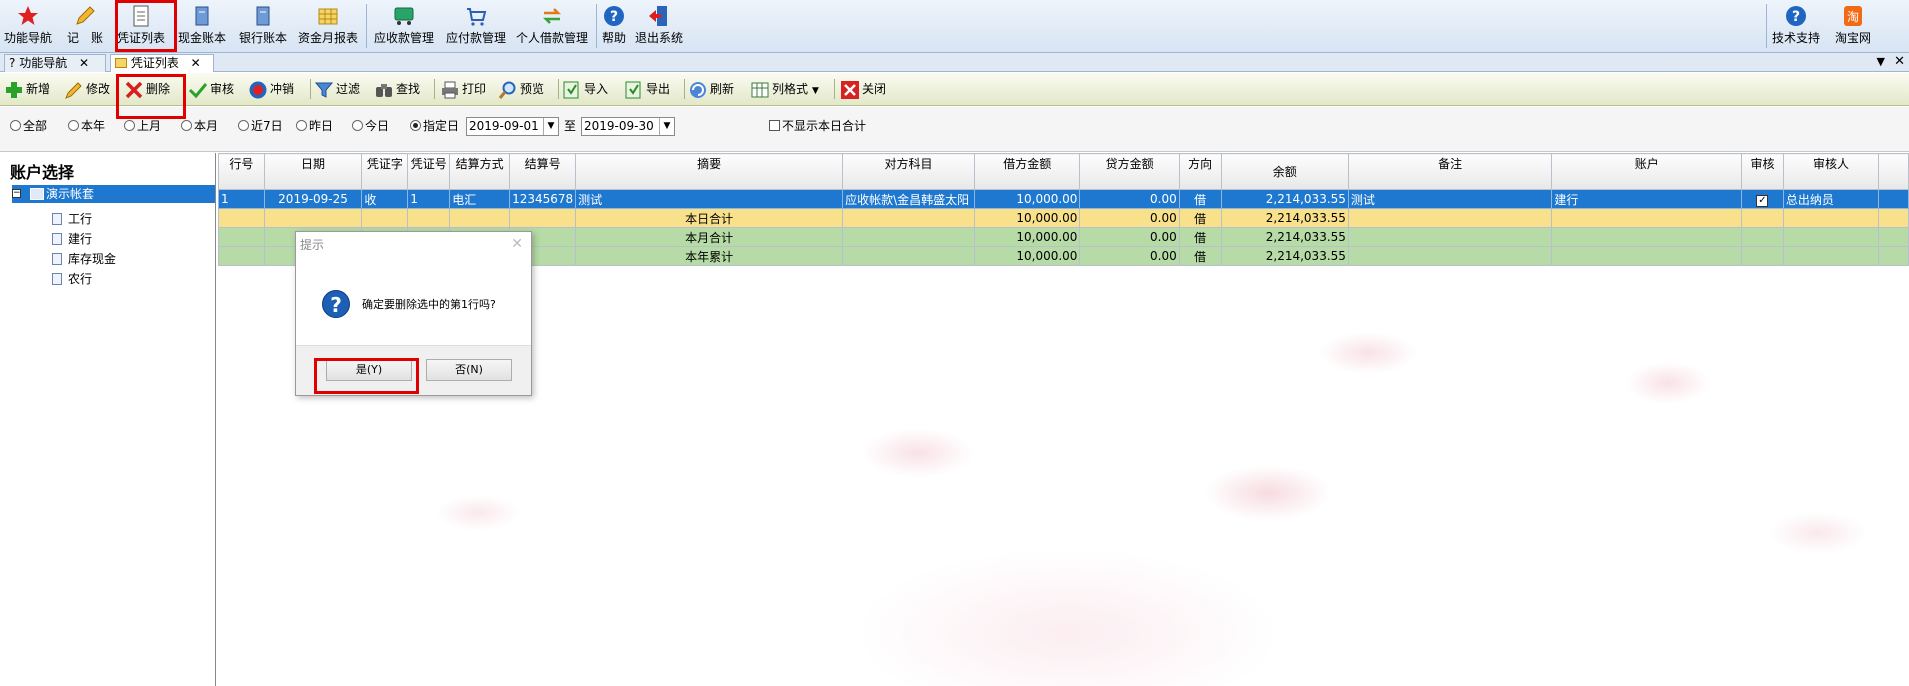  What do you see at coordinates (147, 89) in the screenshot?
I see `delete-button: 删除` at bounding box center [147, 89].